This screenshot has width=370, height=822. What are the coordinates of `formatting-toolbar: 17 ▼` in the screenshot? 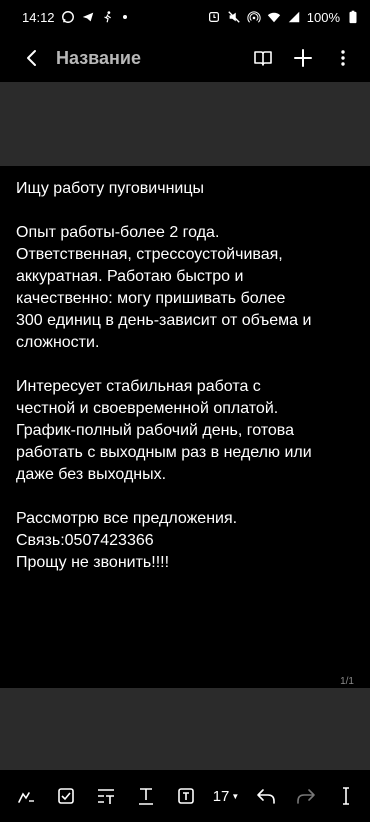 It's located at (185, 796).